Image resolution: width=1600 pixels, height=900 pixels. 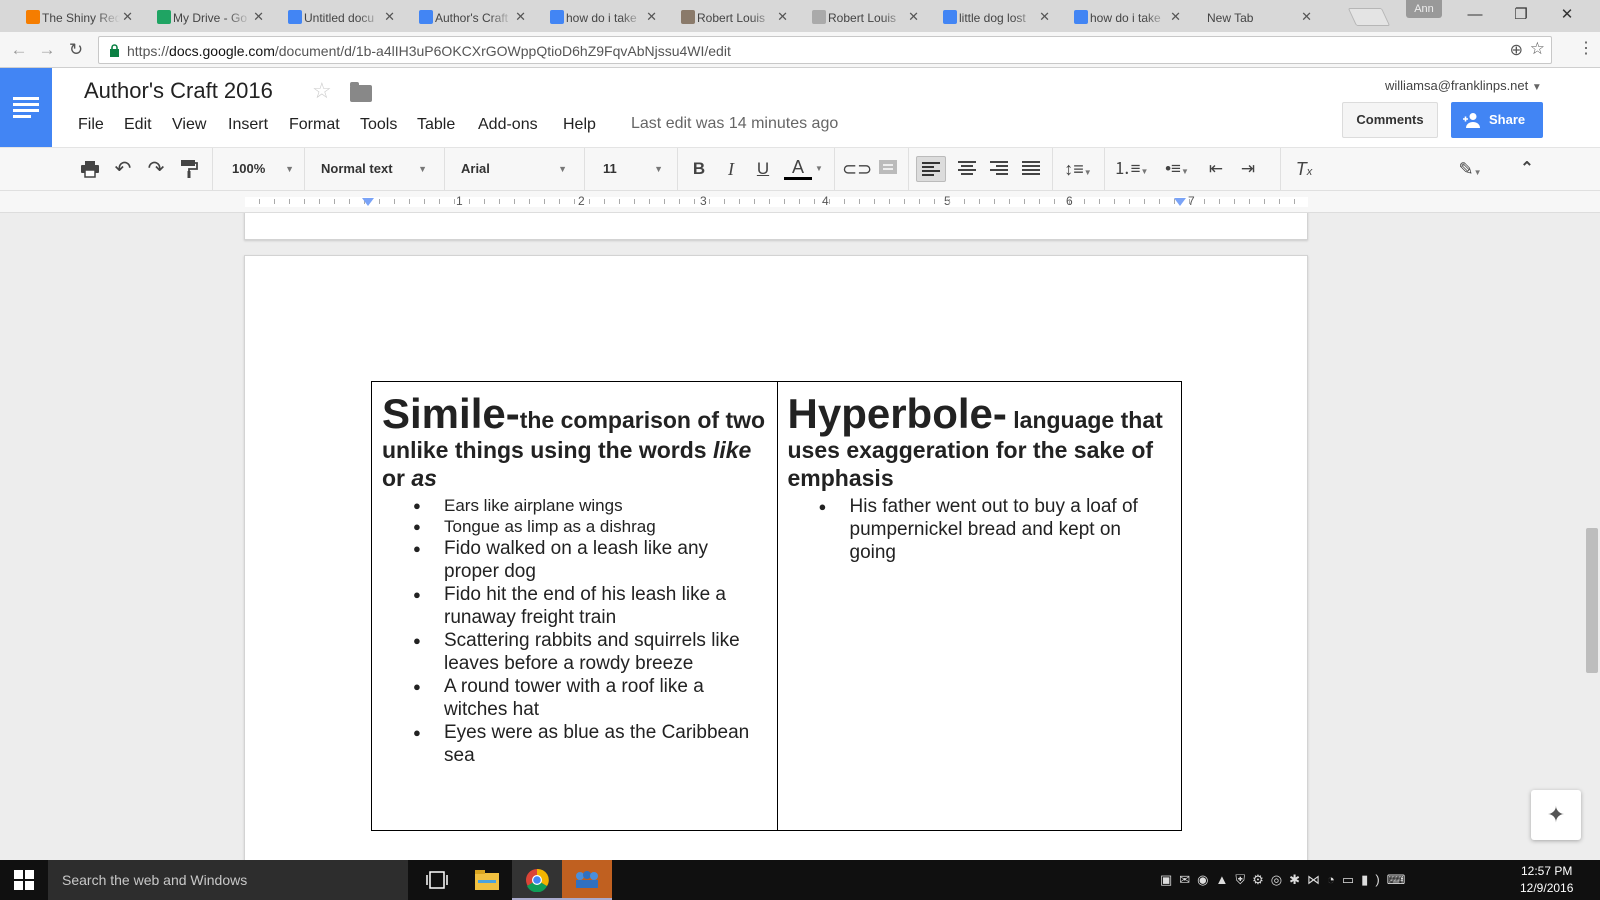 What do you see at coordinates (19, 50) in the screenshot?
I see `back-icon: ←` at bounding box center [19, 50].